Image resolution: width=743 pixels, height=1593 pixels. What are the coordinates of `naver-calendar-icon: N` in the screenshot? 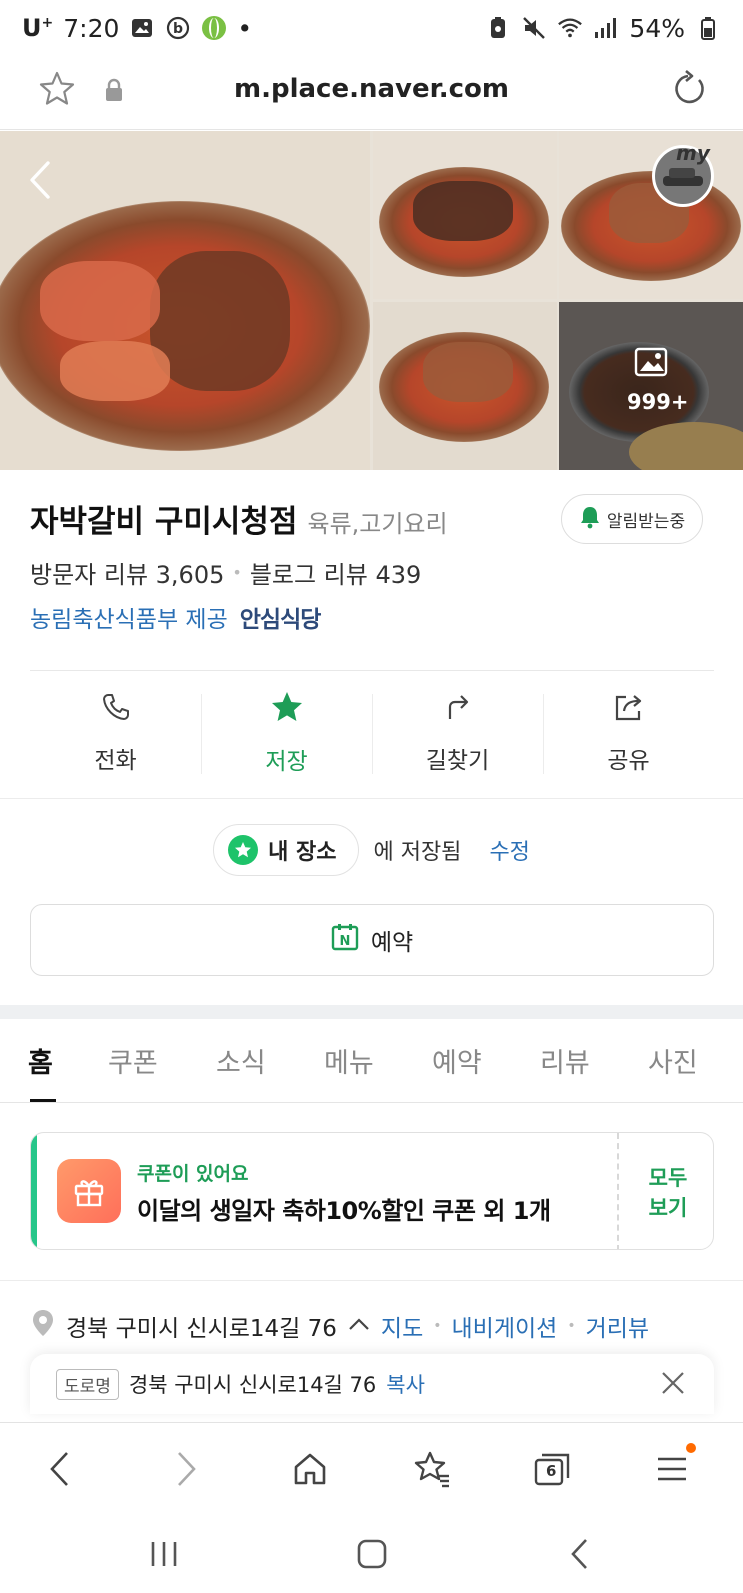 It's located at (345, 940).